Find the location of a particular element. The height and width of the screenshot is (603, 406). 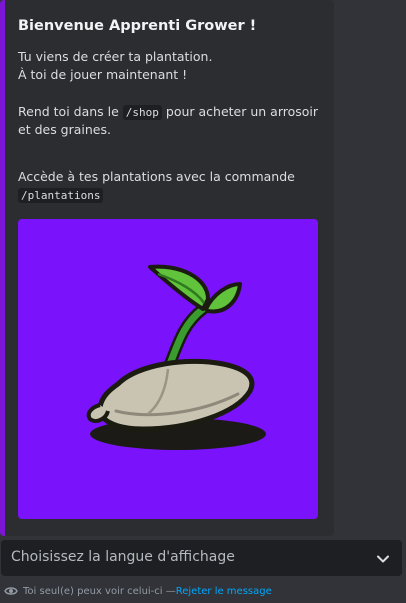

eye-icon is located at coordinates (11, 591).